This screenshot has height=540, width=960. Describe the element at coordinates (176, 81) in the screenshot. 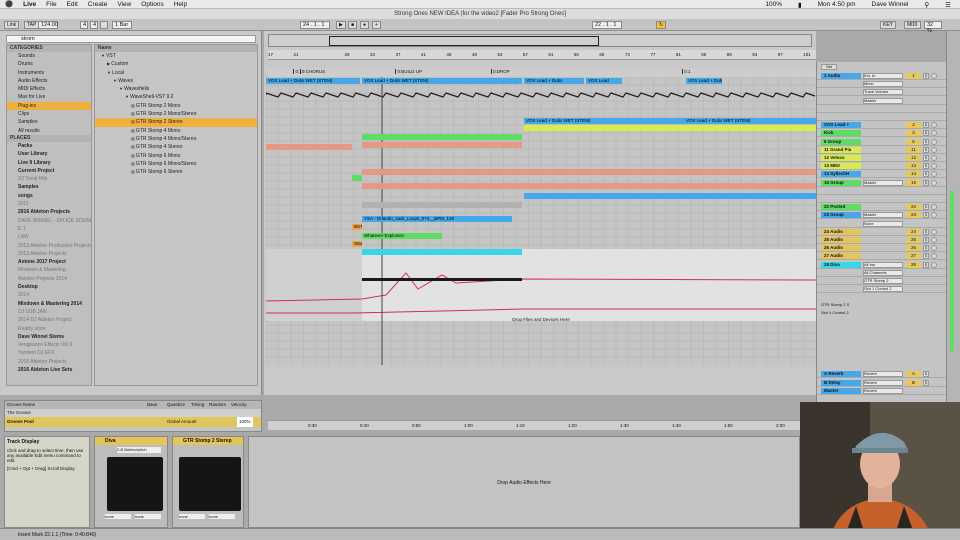

I see `file-item: ▼ Waves` at that location.